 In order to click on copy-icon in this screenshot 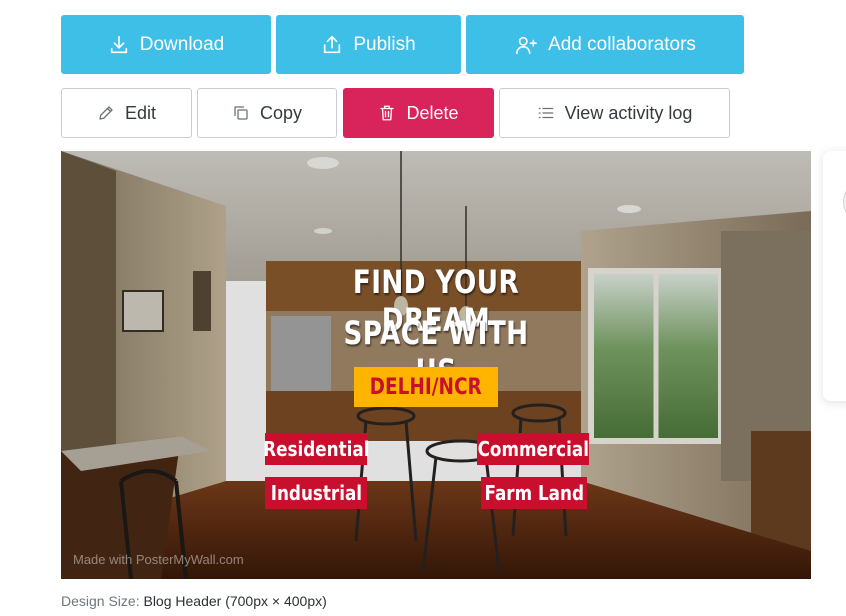, I will do `click(241, 113)`.